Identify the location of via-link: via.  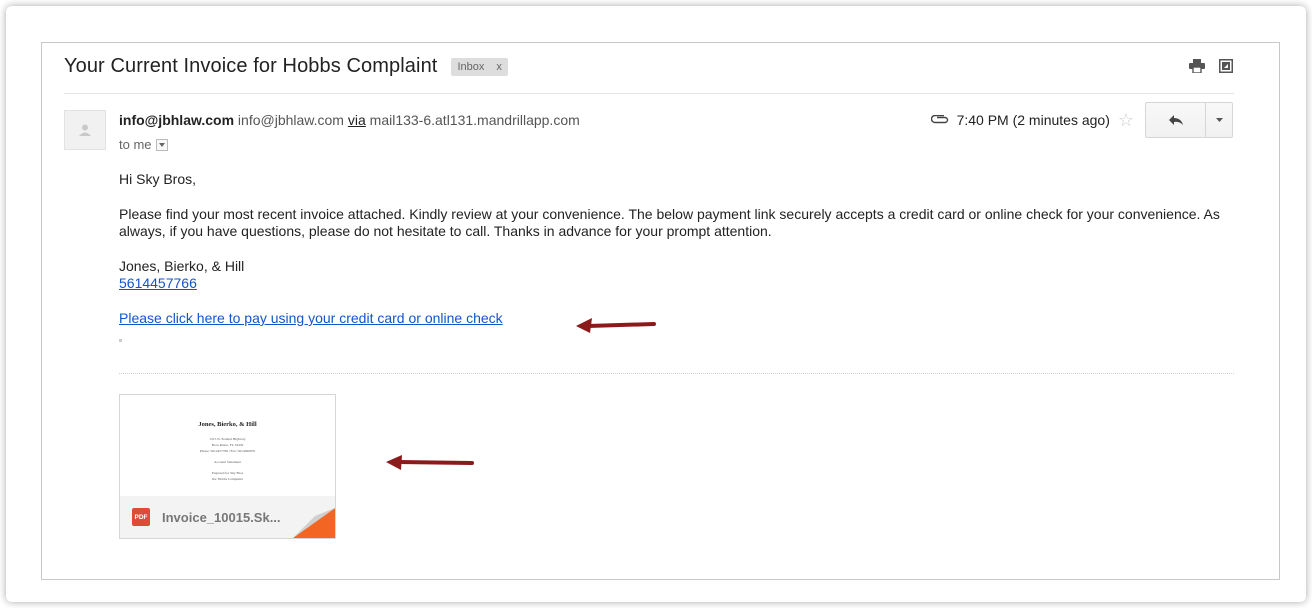
(357, 120).